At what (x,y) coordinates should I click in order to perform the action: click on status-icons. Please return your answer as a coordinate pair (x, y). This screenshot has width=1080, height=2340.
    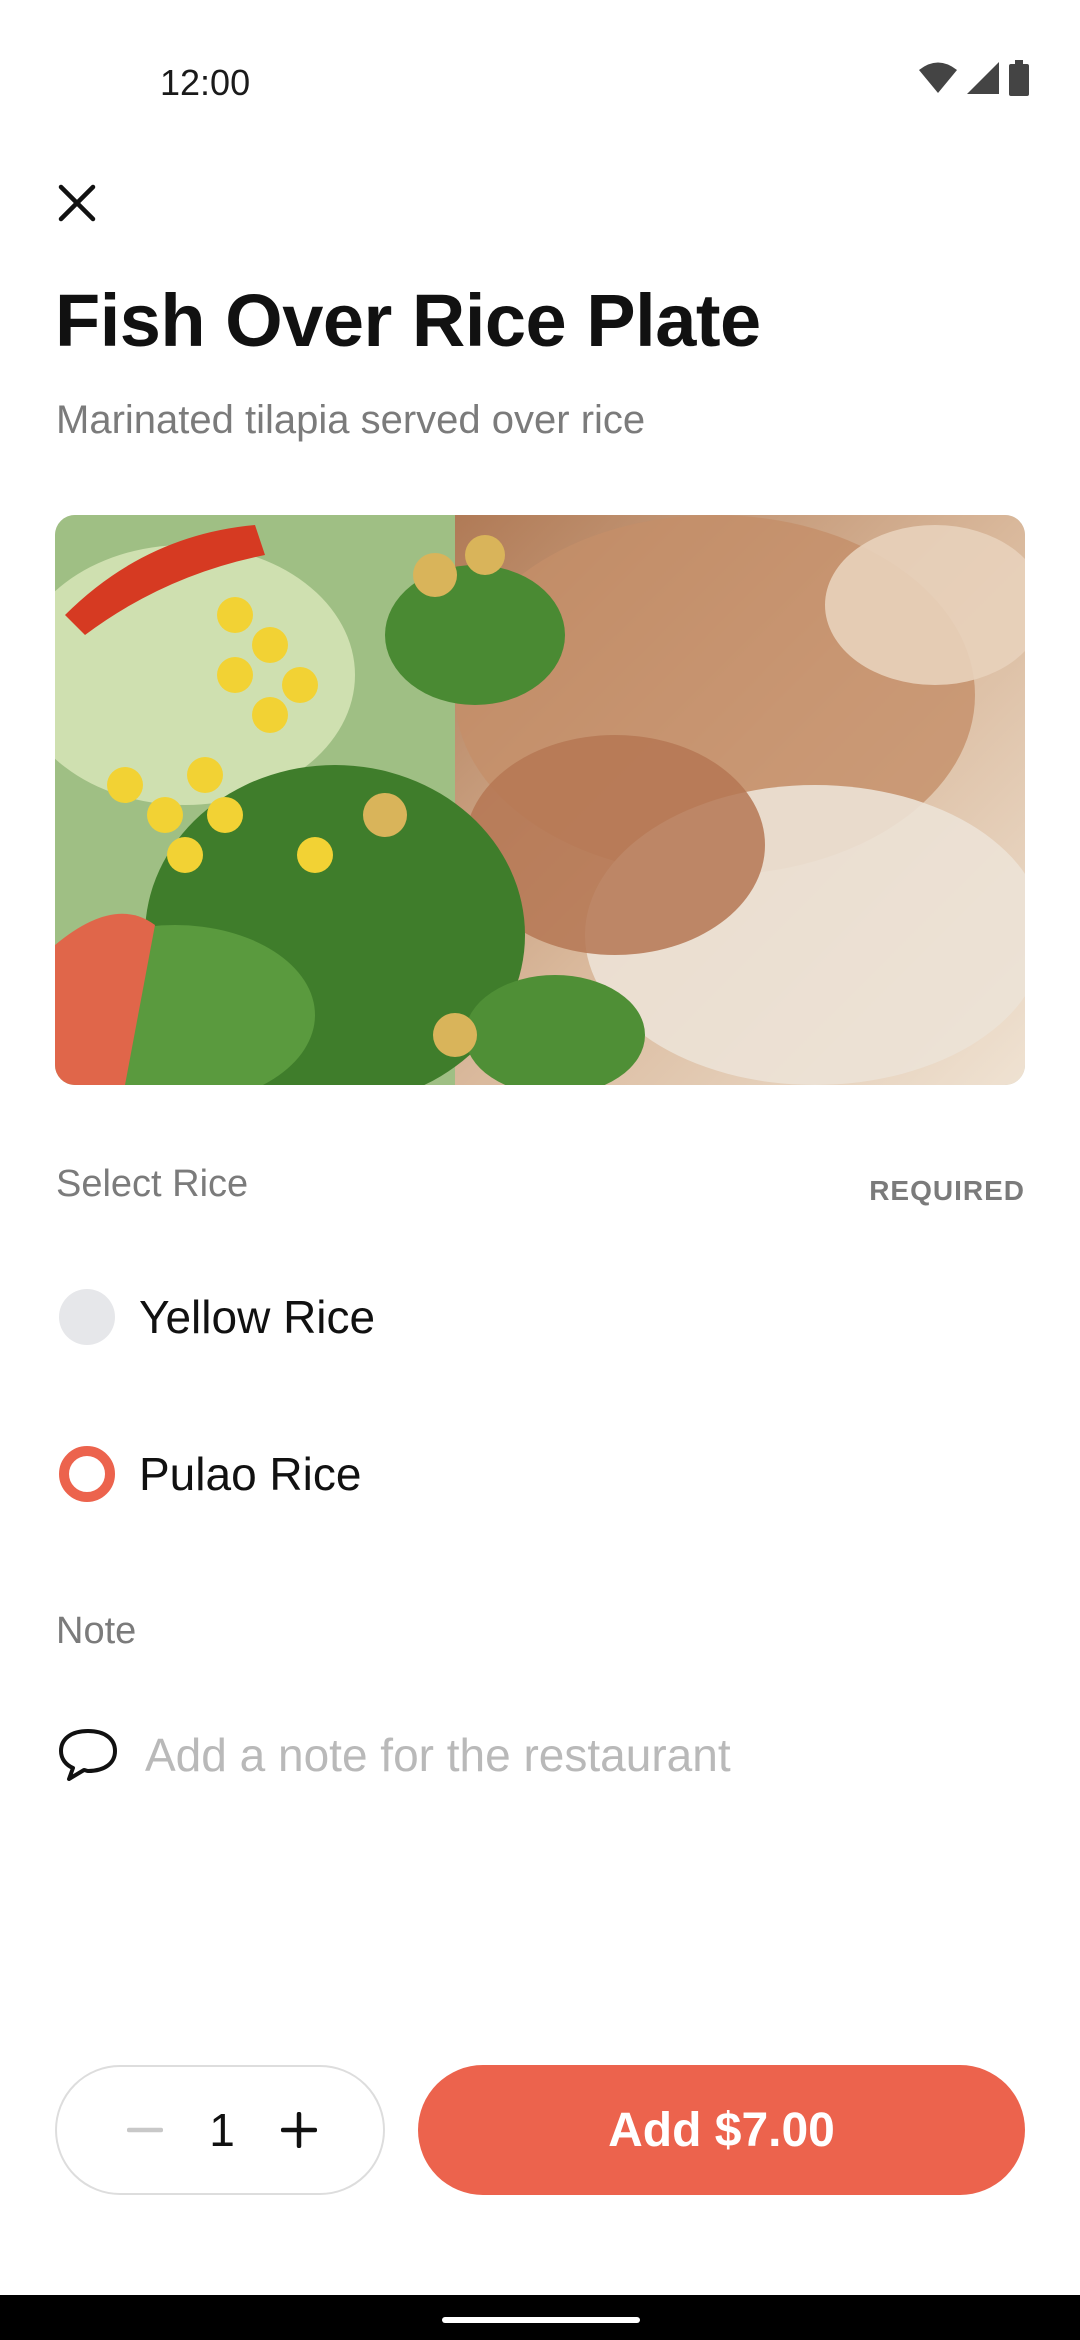
    Looking at the image, I should click on (974, 78).